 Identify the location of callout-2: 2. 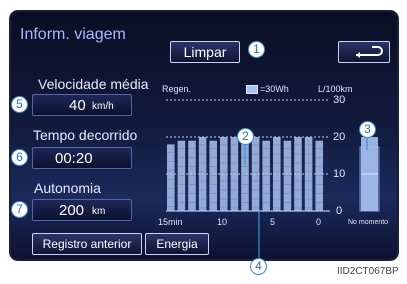
(245, 136).